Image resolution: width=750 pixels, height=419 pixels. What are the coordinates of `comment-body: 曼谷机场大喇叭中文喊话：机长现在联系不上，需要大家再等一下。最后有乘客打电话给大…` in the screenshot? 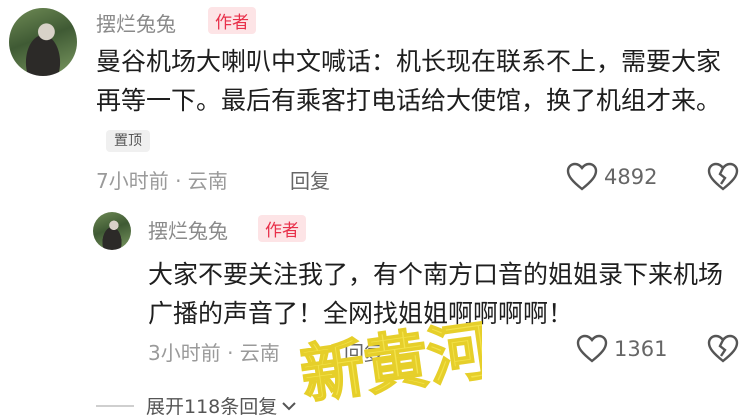 It's located at (409, 81).